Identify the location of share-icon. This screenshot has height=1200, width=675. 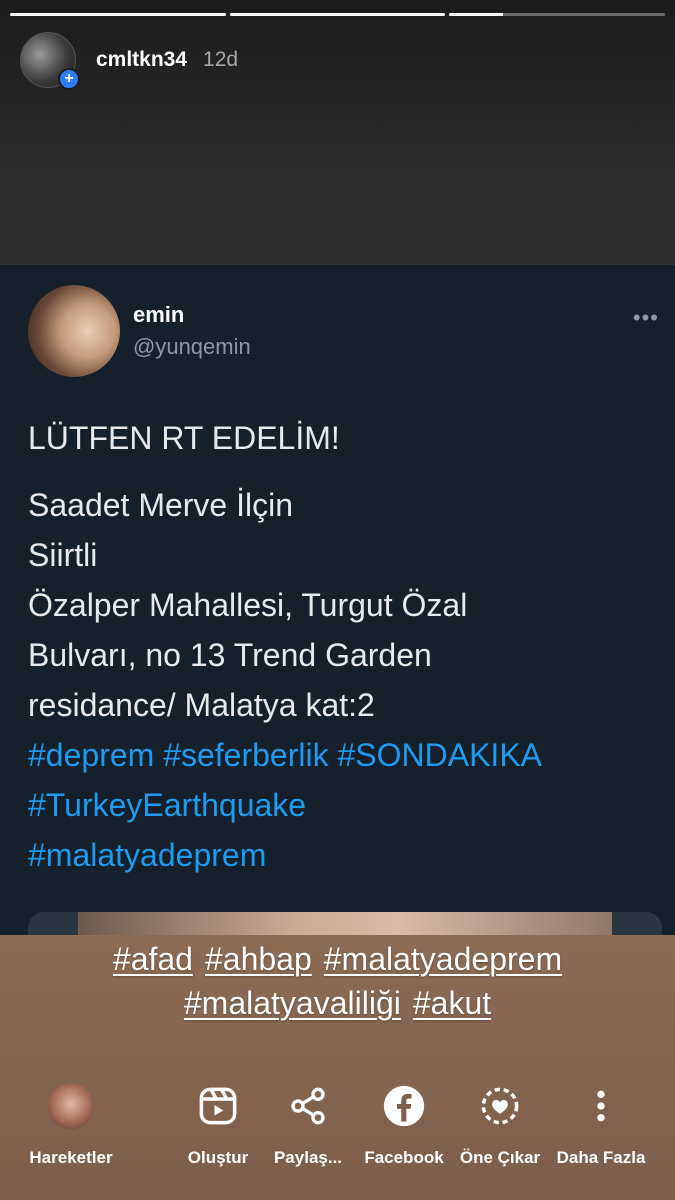
(308, 1106).